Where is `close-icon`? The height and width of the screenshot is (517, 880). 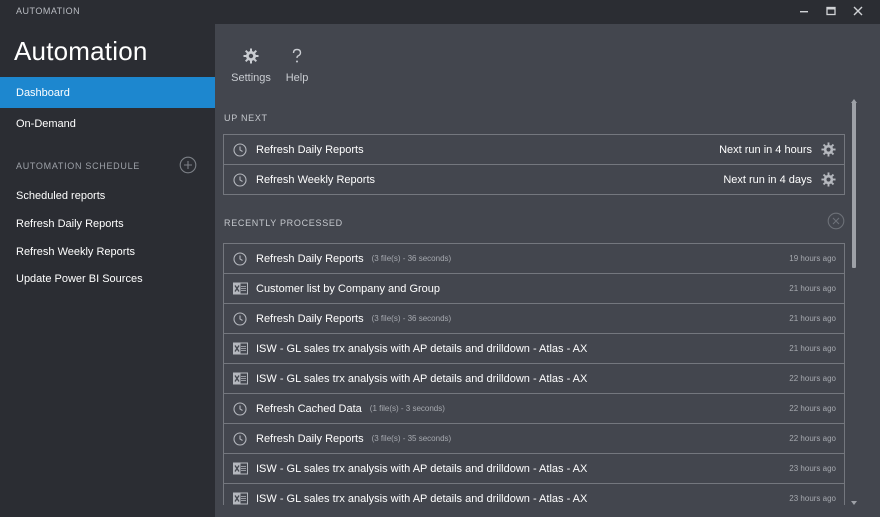
close-icon is located at coordinates (858, 11).